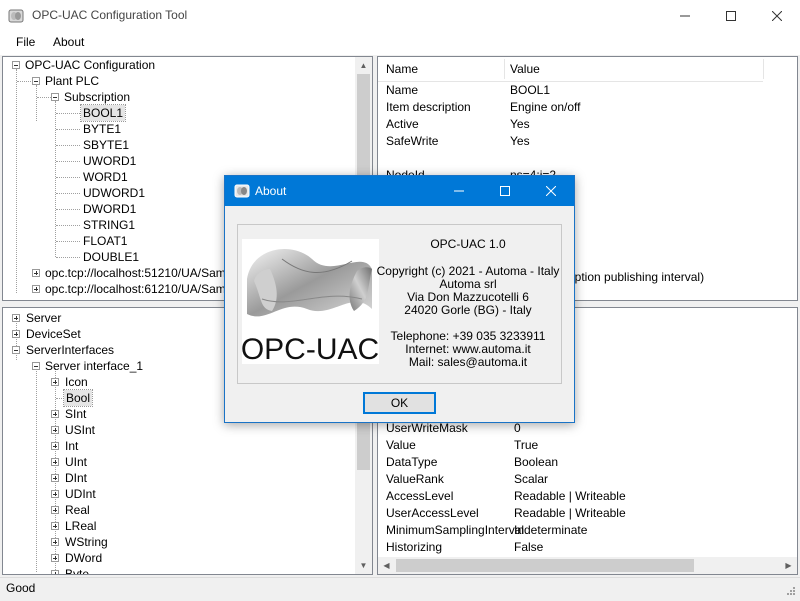  I want to click on attribute-value: Indeterminate, so click(550, 530).